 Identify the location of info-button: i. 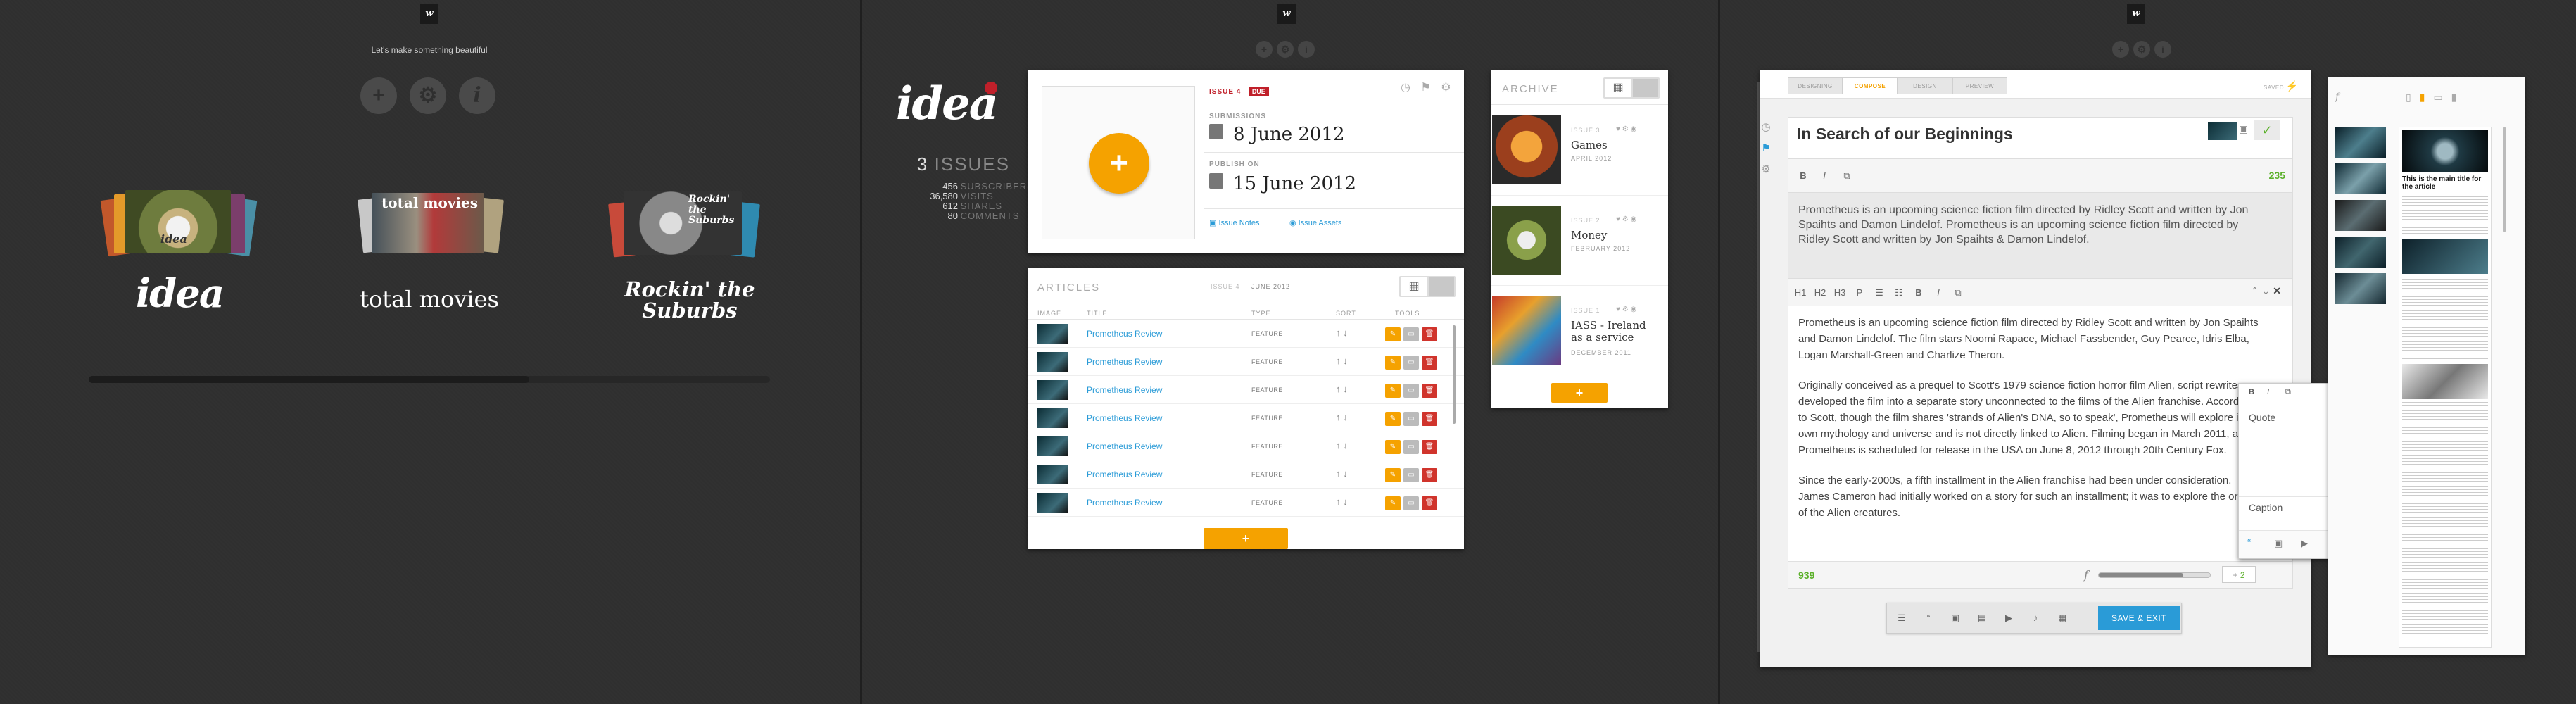
(2162, 49).